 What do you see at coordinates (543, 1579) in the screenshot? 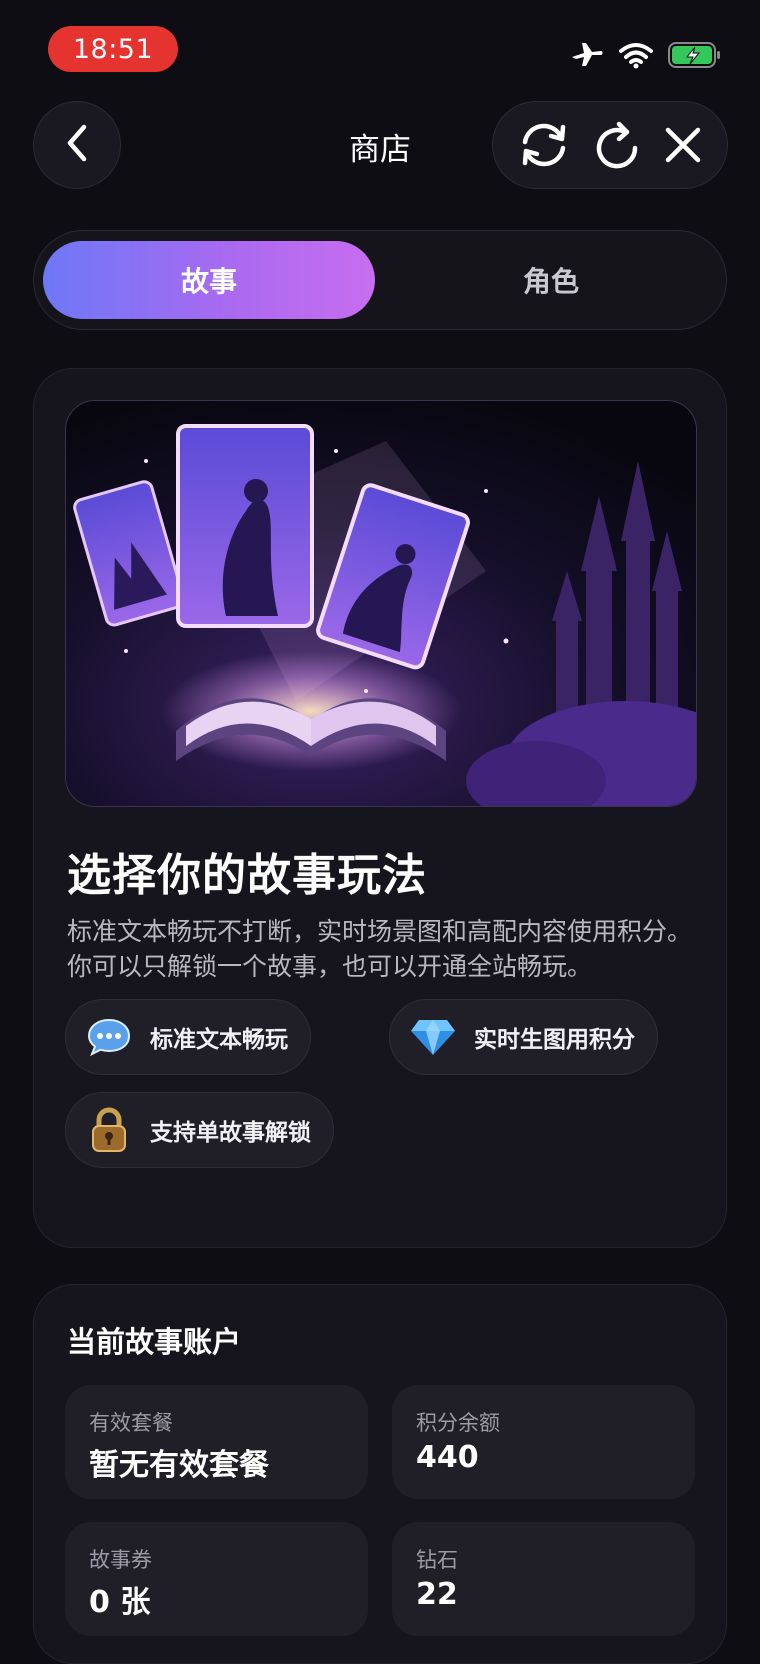
I see `stat-diamonds: 钻石 22` at bounding box center [543, 1579].